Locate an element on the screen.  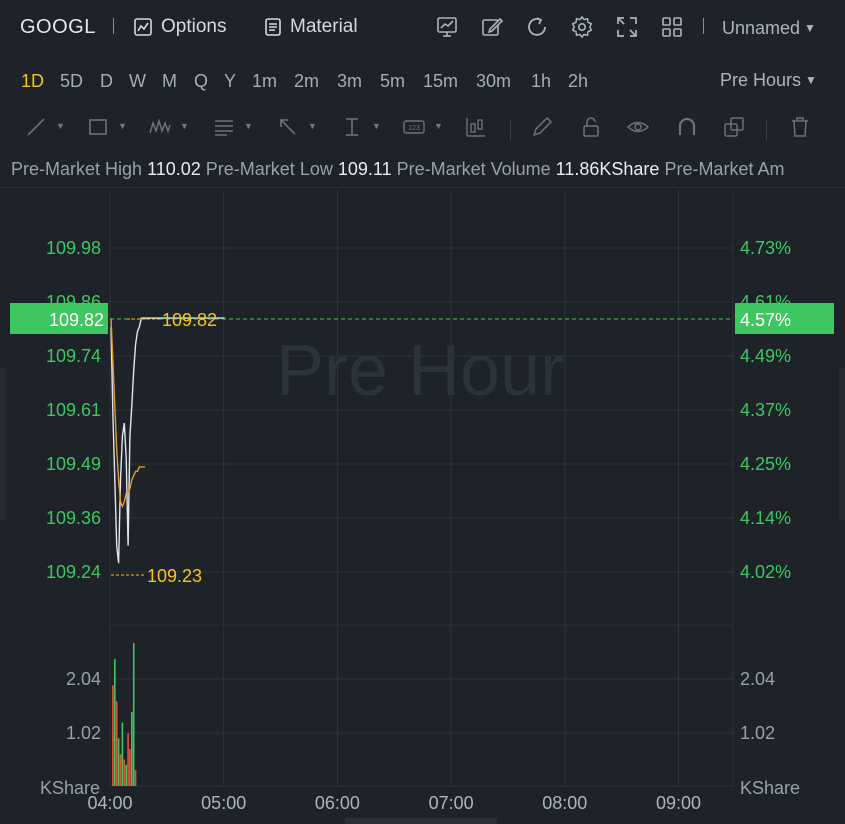
volume-unit-right: KShare is located at coordinates (770, 788).